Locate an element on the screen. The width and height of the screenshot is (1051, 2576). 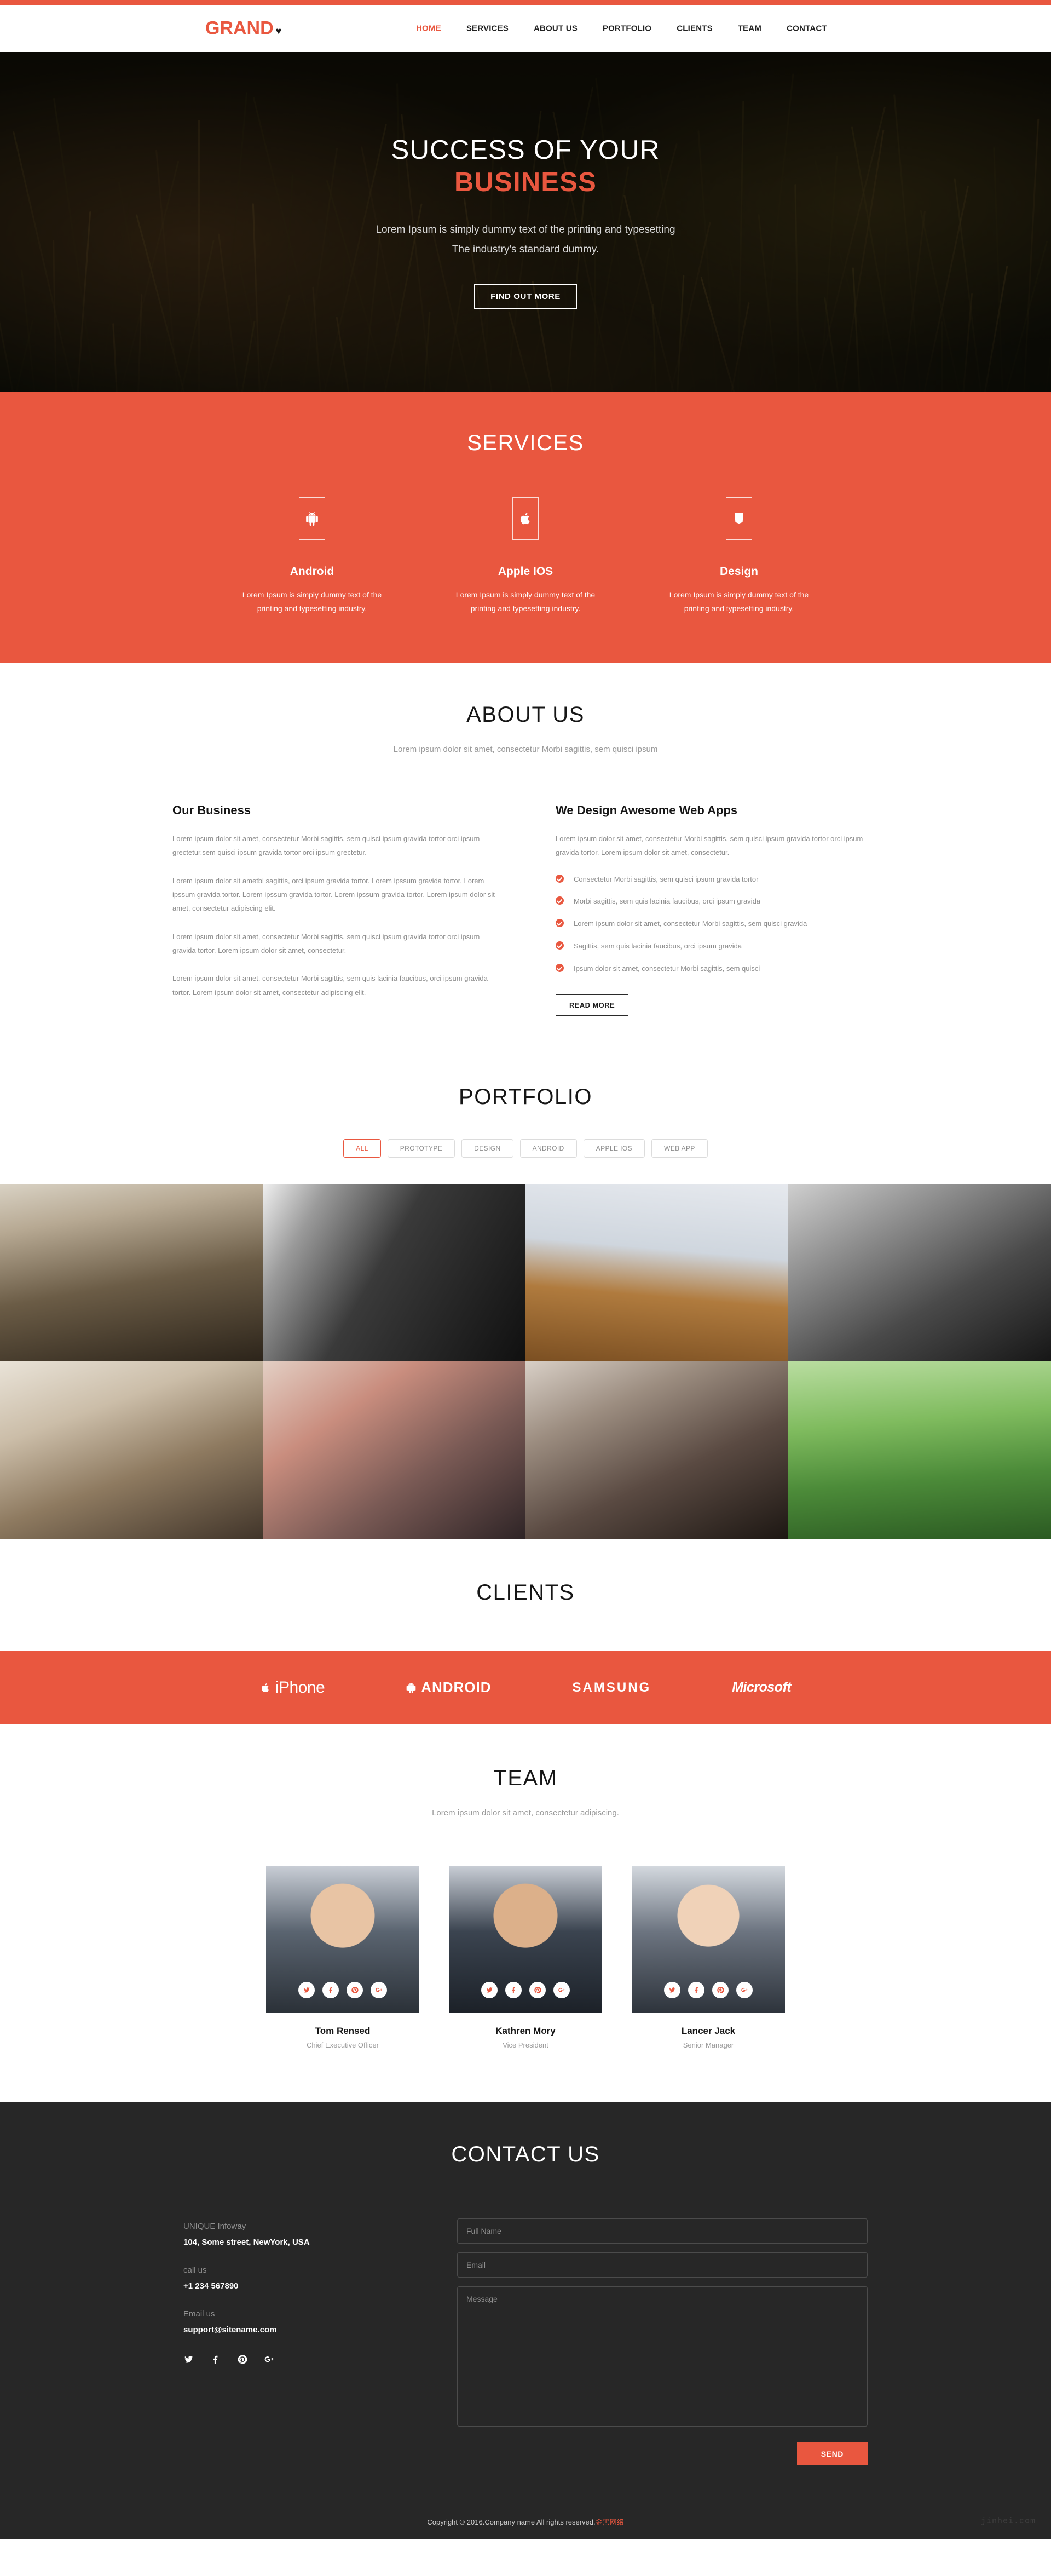
message-textarea is located at coordinates (662, 2356).